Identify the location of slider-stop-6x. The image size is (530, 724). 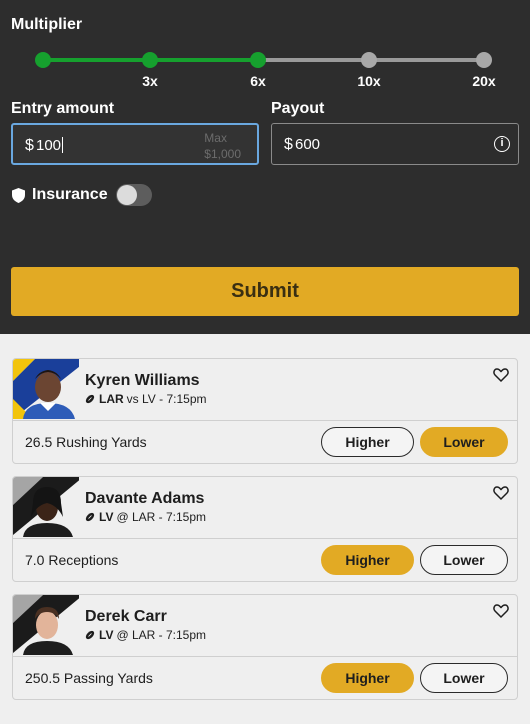
(258, 60).